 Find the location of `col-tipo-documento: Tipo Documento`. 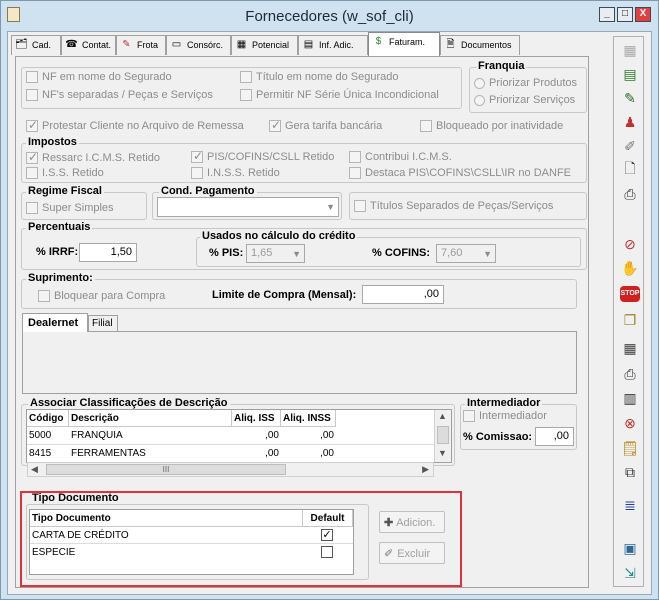

col-tipo-documento: Tipo Documento is located at coordinates (166, 518).